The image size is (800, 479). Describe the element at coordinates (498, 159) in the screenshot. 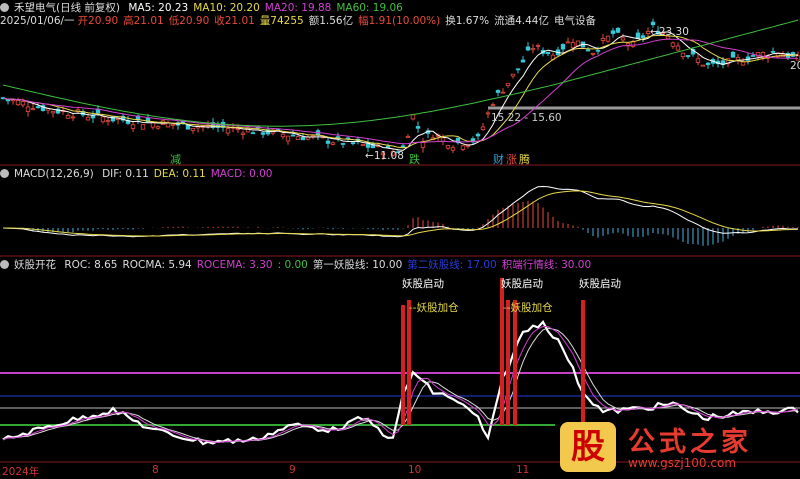

I see `signal-tag: 财` at that location.